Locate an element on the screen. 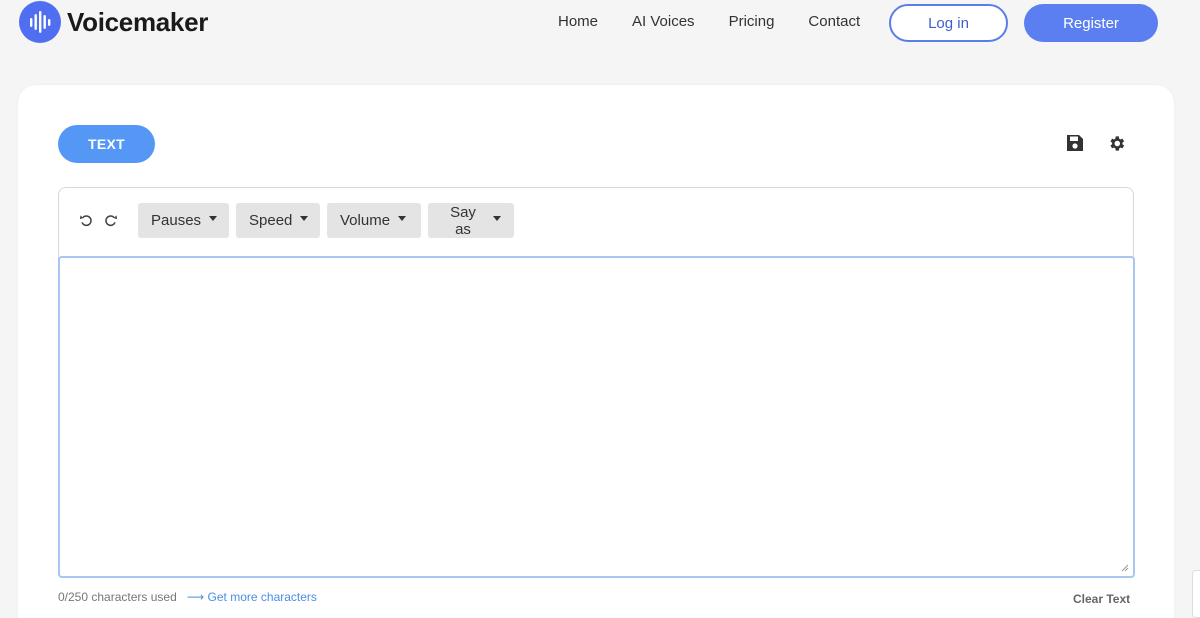  brand-logo: Voicemaker is located at coordinates (113, 22).